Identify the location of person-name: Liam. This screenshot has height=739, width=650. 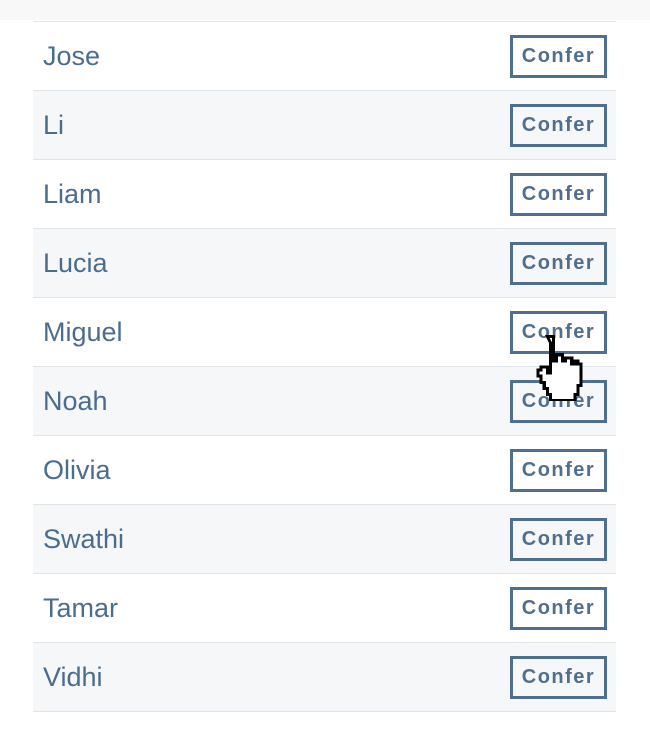
(72, 193).